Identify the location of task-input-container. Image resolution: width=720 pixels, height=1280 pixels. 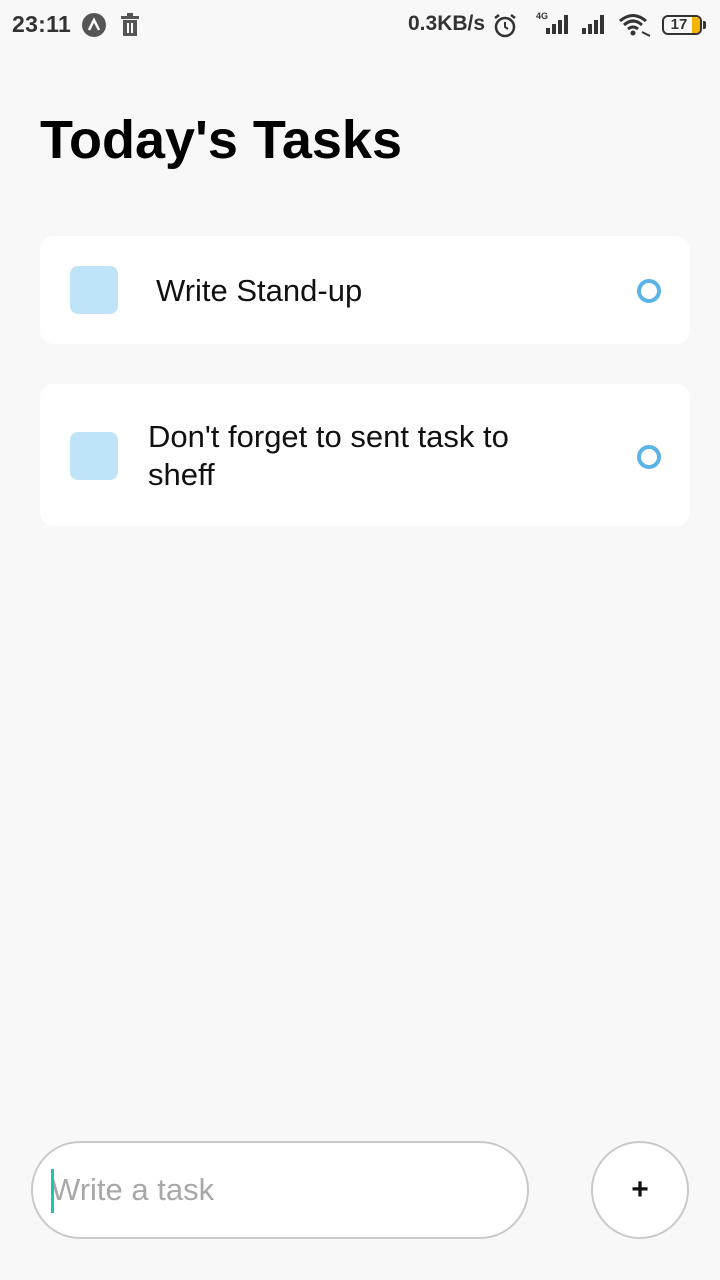
(280, 1190).